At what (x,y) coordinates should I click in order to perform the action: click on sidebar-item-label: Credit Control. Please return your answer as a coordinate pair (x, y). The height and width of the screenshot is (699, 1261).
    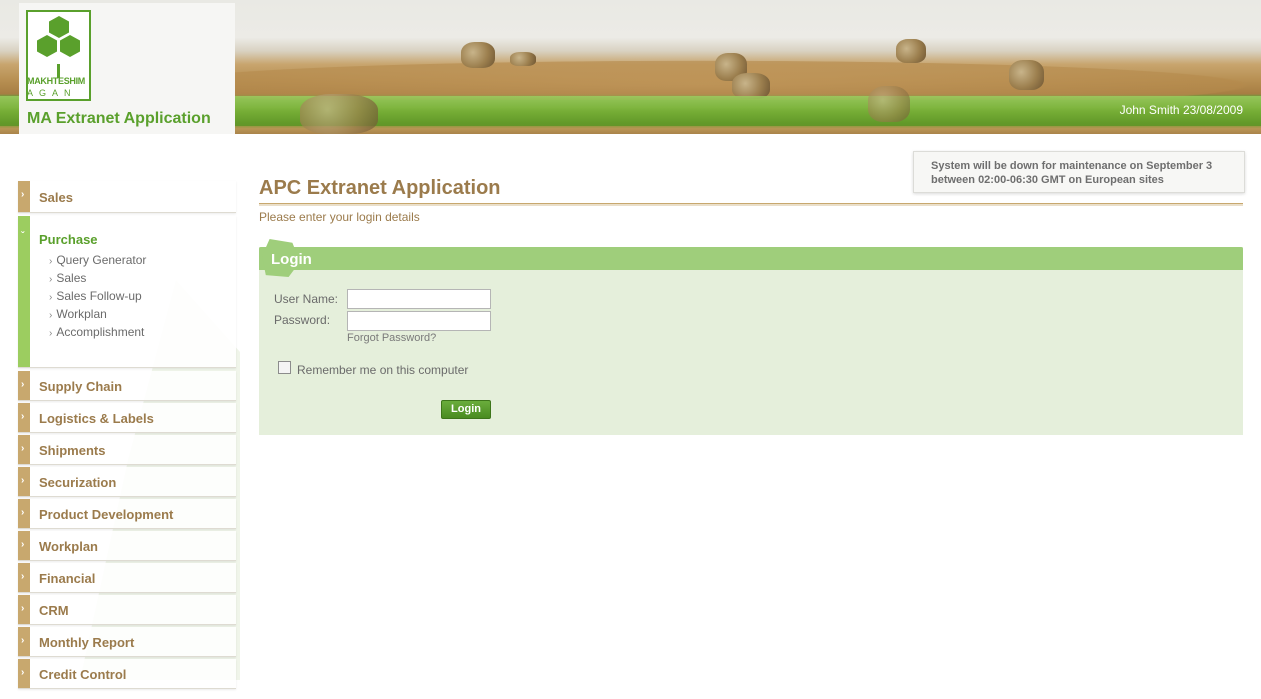
    Looking at the image, I should click on (83, 674).